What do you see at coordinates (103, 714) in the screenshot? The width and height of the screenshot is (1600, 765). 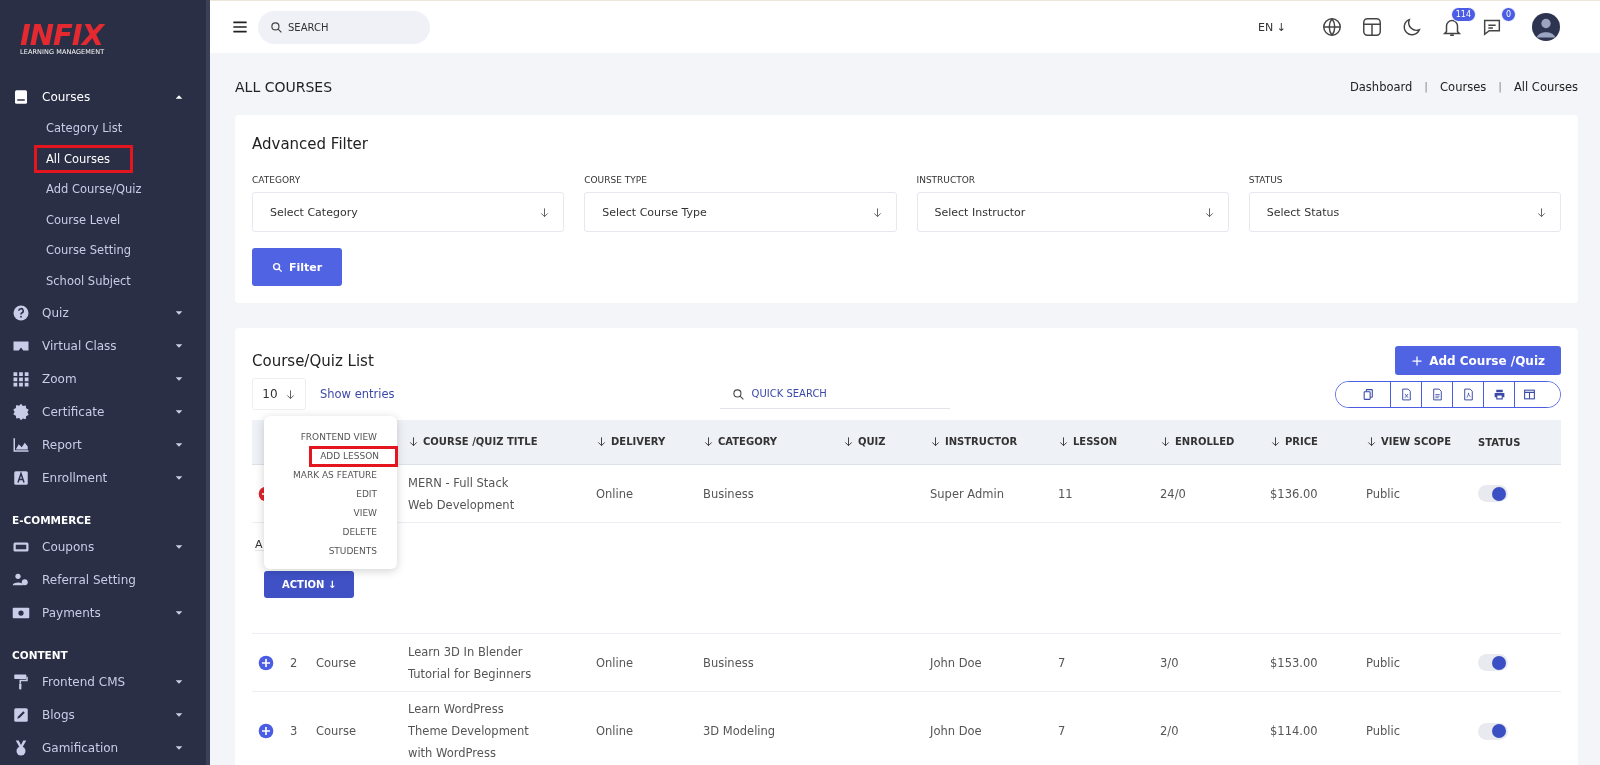 I see `sidebar-item: Blogs` at bounding box center [103, 714].